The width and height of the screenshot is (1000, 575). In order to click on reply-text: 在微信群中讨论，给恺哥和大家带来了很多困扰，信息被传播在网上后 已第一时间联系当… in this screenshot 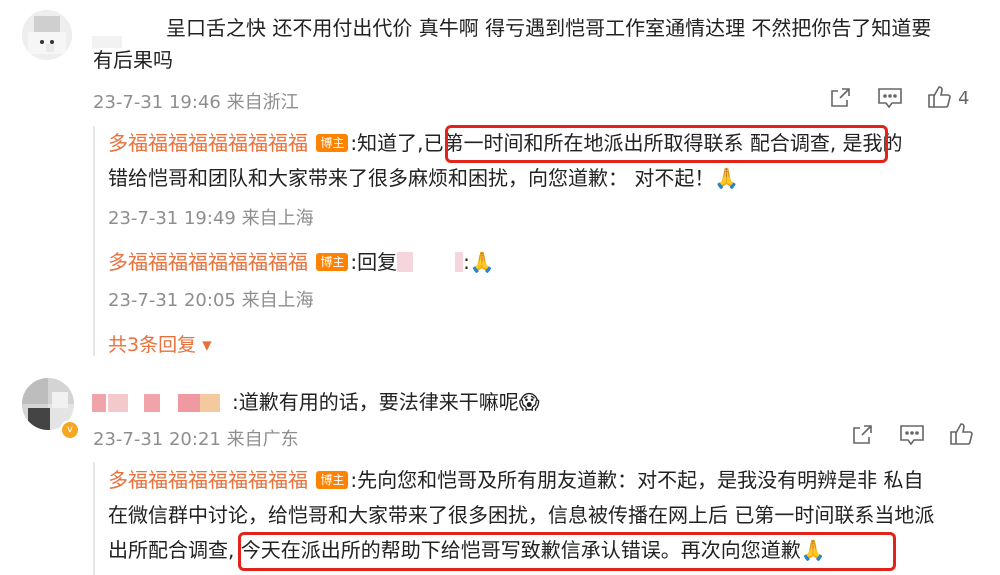, I will do `click(521, 515)`.